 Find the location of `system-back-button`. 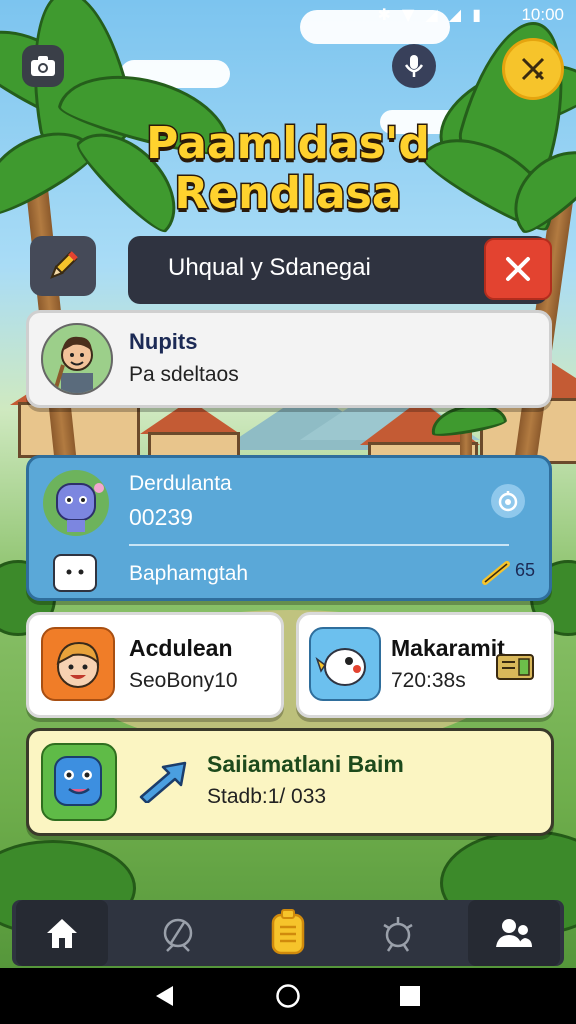

system-back-button is located at coordinates (164, 996).